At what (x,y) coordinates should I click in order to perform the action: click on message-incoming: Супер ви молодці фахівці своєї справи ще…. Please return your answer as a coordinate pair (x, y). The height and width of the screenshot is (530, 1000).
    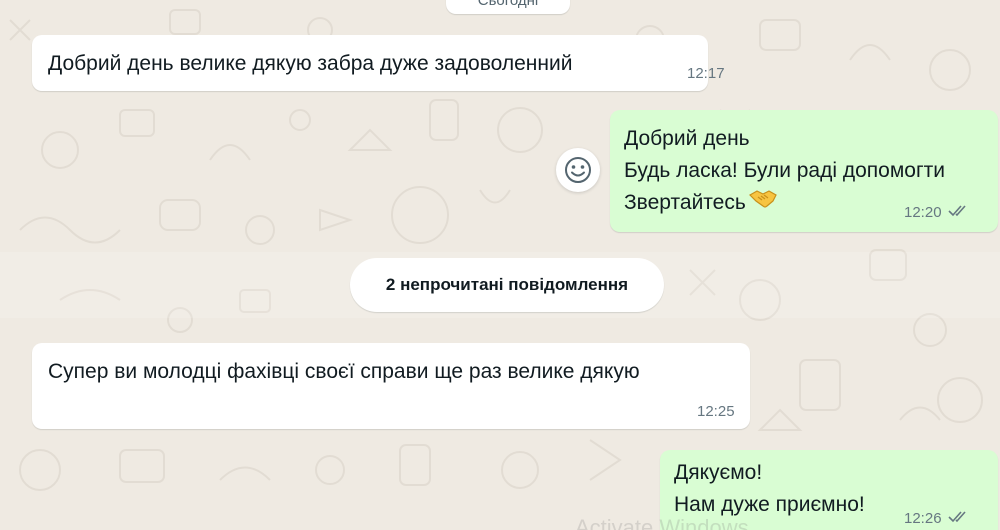
    Looking at the image, I should click on (391, 386).